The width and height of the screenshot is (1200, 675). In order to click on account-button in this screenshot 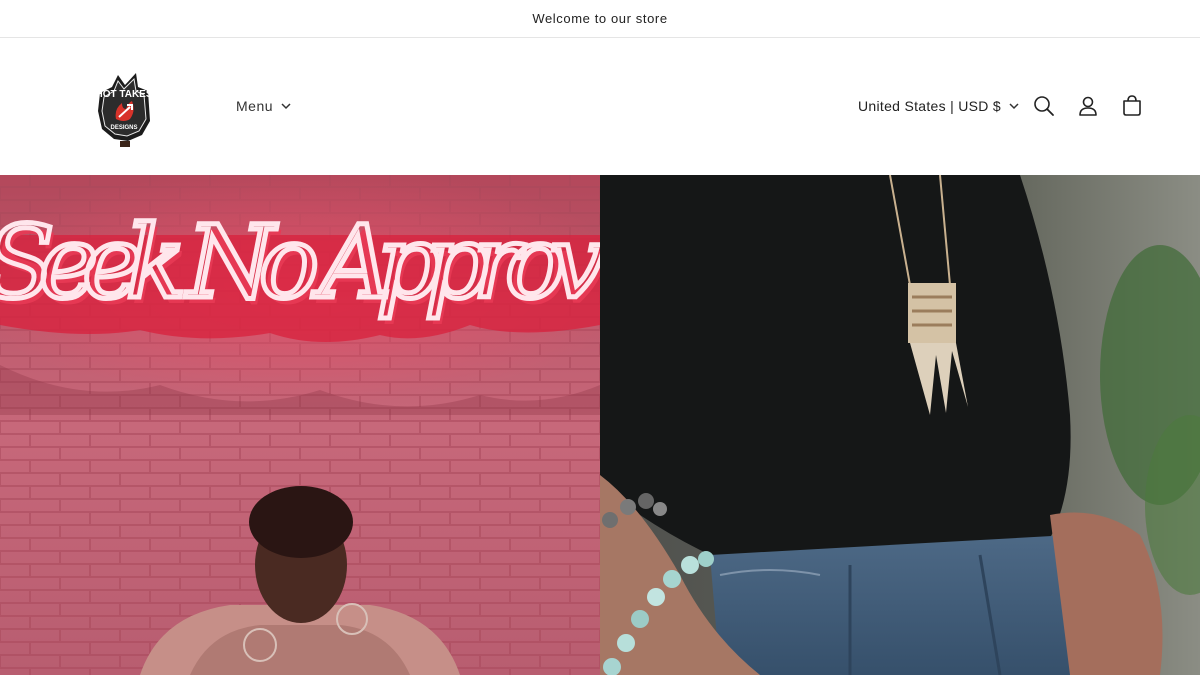, I will do `click(1088, 106)`.